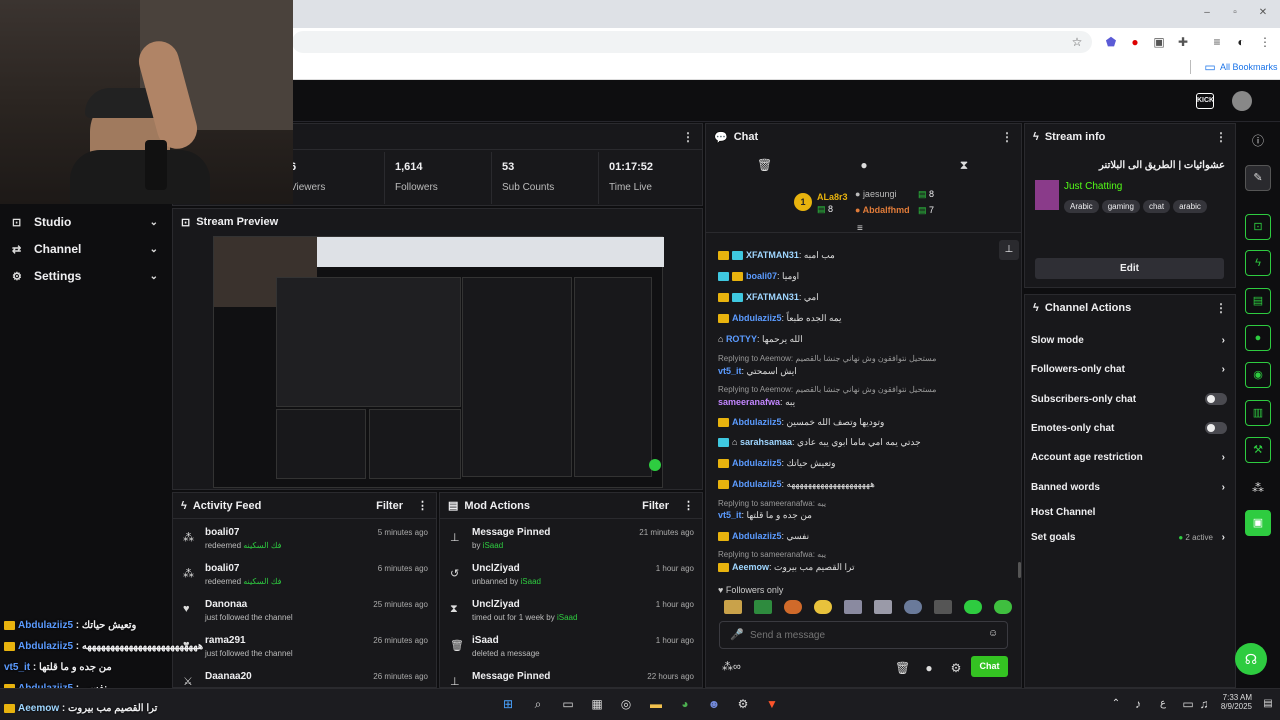 This screenshot has width=1280, height=720. I want to click on banned-words-row: Banned words ›, so click(1129, 487).